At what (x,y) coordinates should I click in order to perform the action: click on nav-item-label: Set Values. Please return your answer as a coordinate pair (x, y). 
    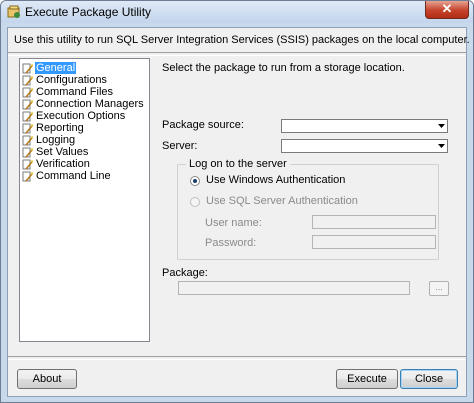
    Looking at the image, I should click on (62, 152).